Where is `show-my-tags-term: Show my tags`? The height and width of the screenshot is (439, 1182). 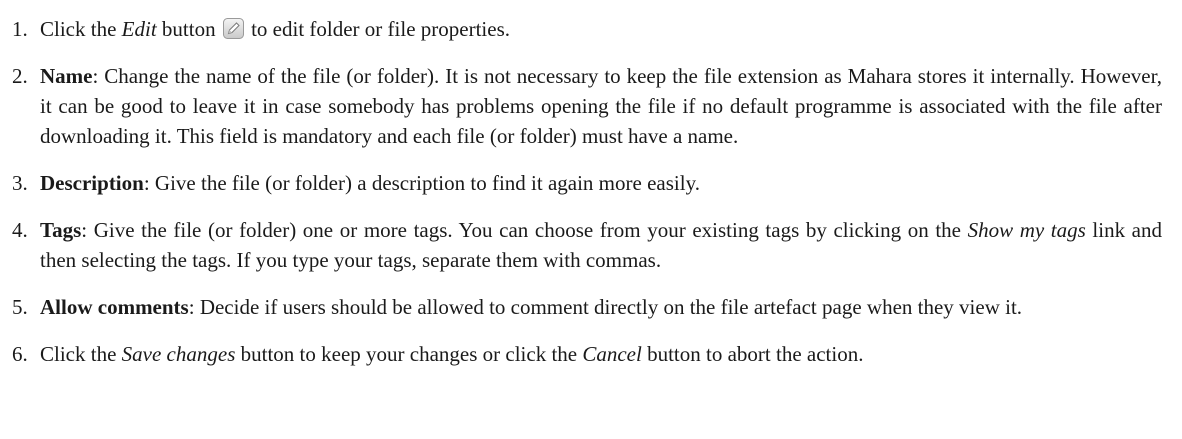 show-my-tags-term: Show my tags is located at coordinates (1026, 230).